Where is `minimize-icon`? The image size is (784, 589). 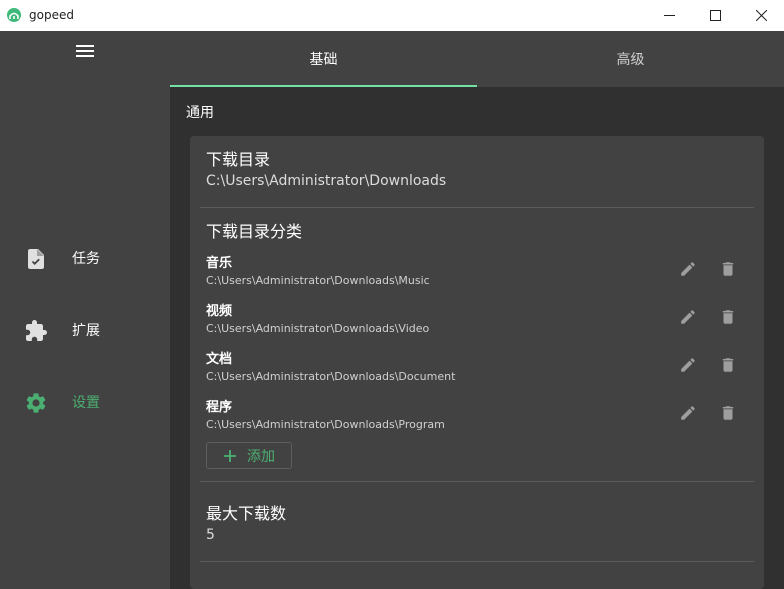
minimize-icon is located at coordinates (669, 15).